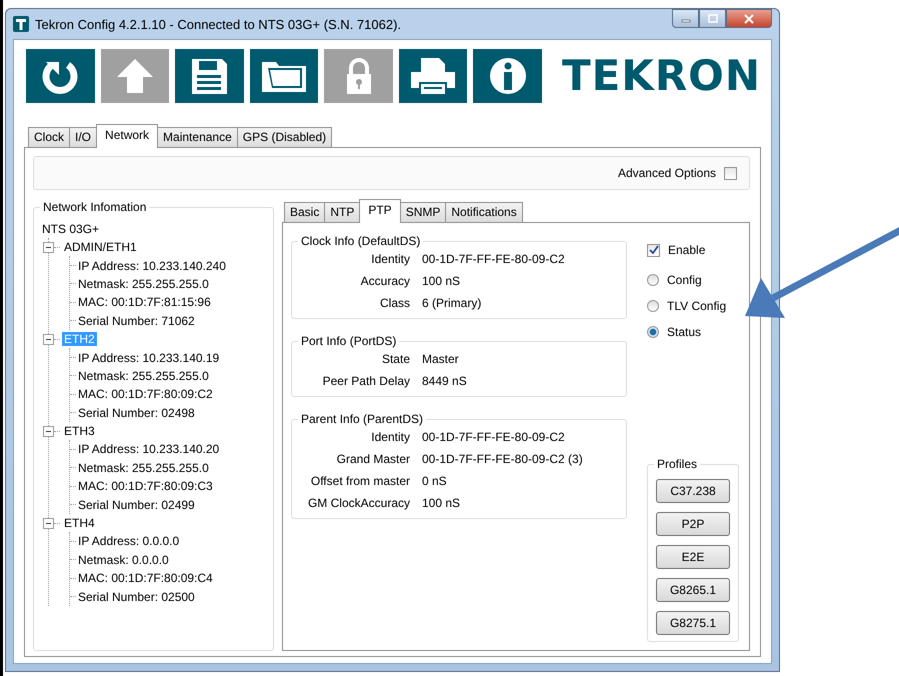 This screenshot has height=676, width=899. I want to click on tab: GPS (Disabled), so click(284, 137).